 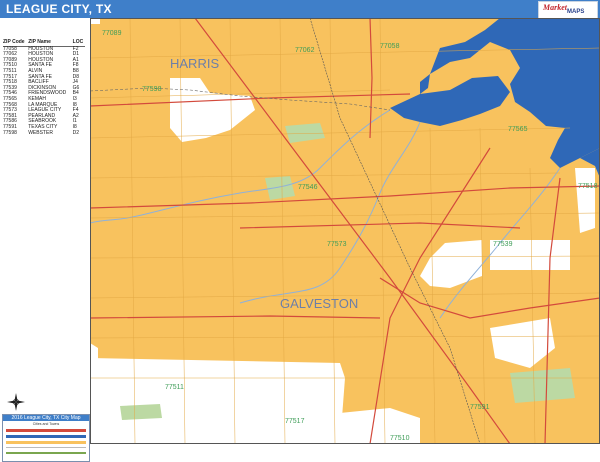 I want to click on legend-water-swatch, so click(x=46, y=436).